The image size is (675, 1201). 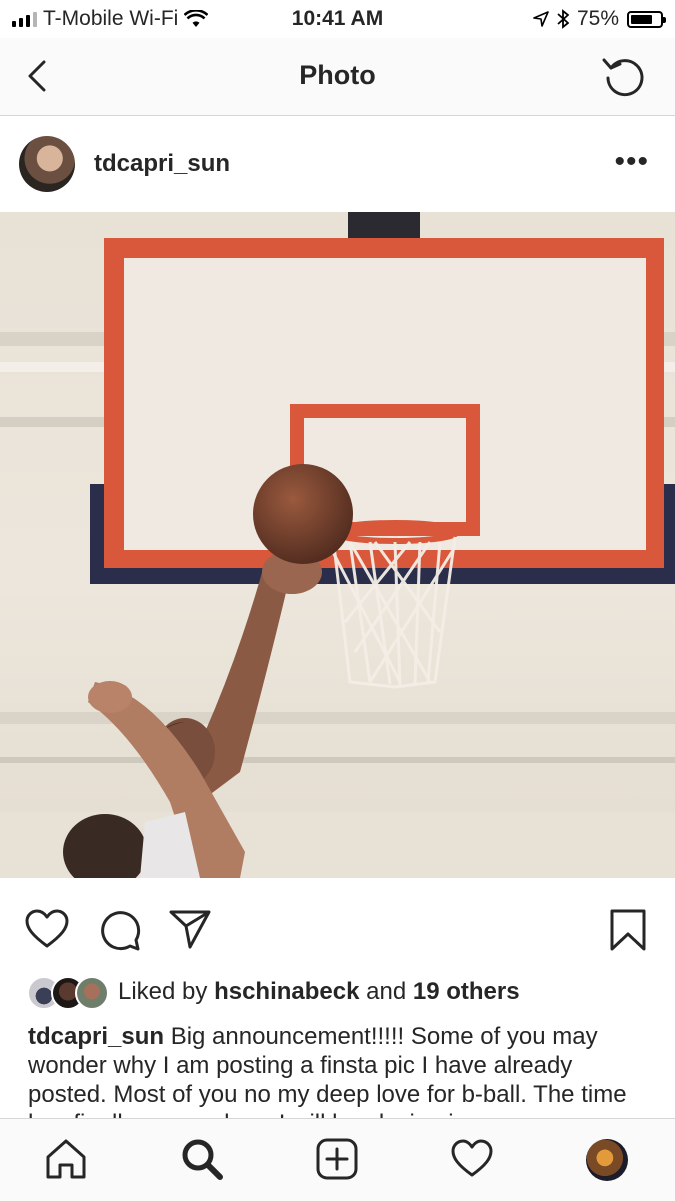 I want to click on home-icon, so click(x=66, y=1159).